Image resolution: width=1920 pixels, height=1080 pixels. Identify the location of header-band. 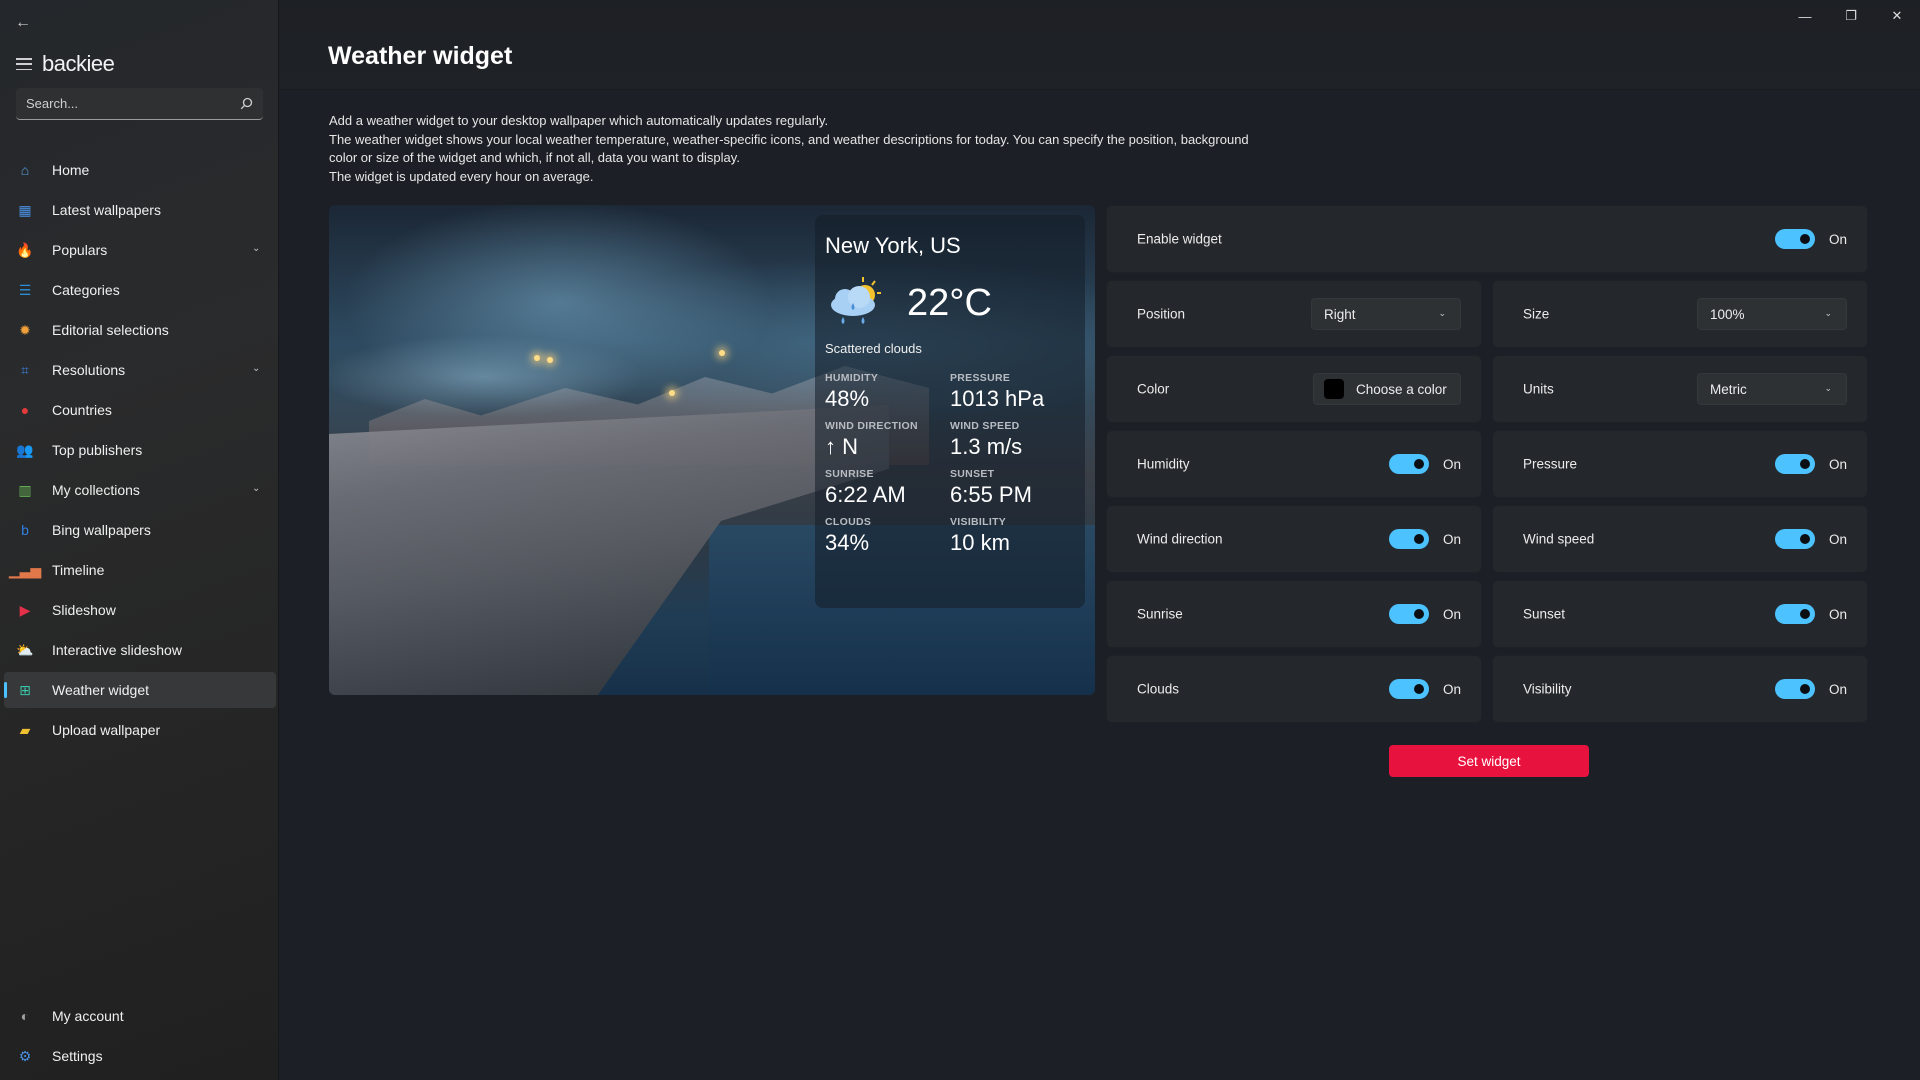
(1100, 45).